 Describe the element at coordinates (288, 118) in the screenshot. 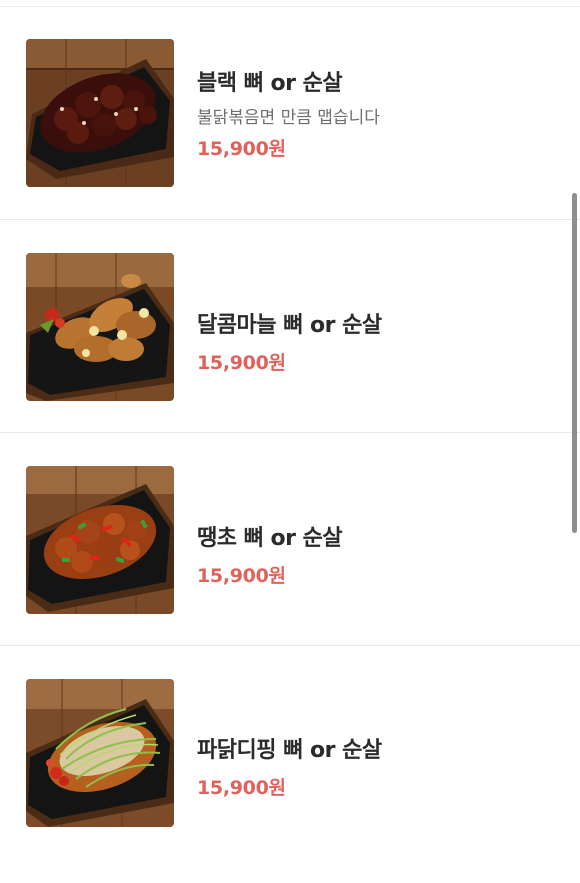

I see `menu-item-description: 불닭볶음면 만큼 맵습니다` at that location.